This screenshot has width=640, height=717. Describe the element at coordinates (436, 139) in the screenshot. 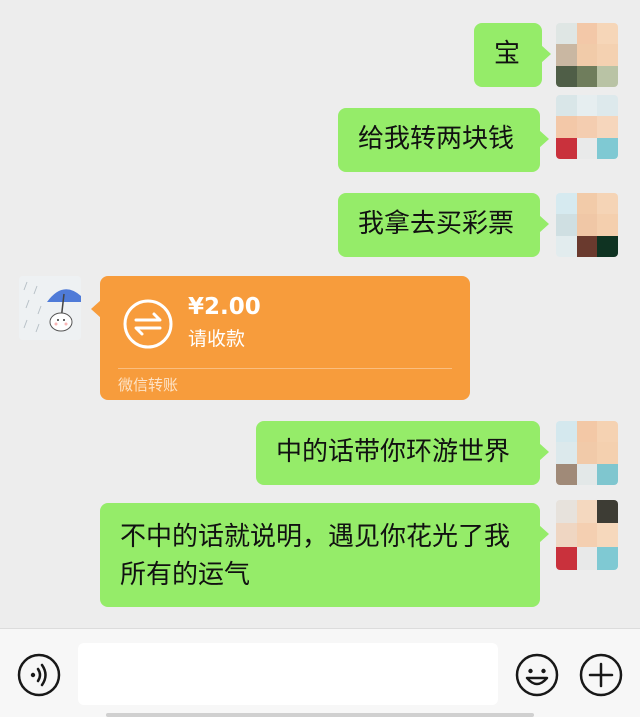

I see `message-text-2: 给我转两块钱` at that location.